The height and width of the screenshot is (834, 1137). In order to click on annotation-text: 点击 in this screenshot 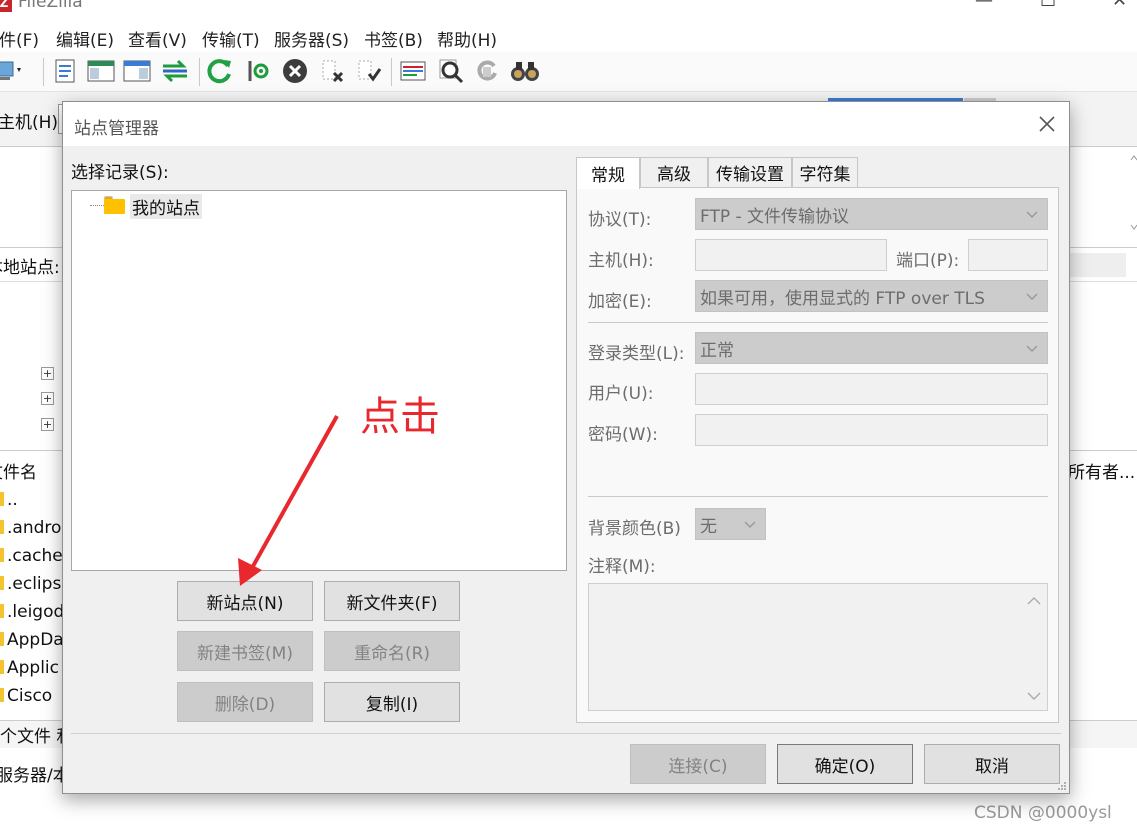, I will do `click(400, 417)`.